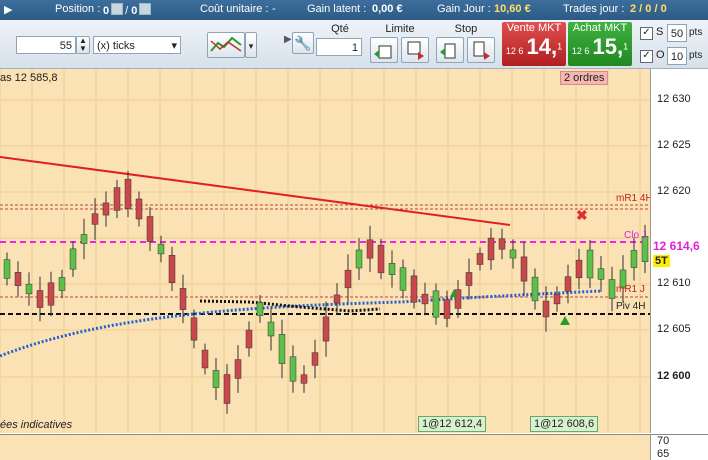 The width and height of the screenshot is (708, 460). Describe the element at coordinates (415, 50) in the screenshot. I see `limit-sell-button` at that location.